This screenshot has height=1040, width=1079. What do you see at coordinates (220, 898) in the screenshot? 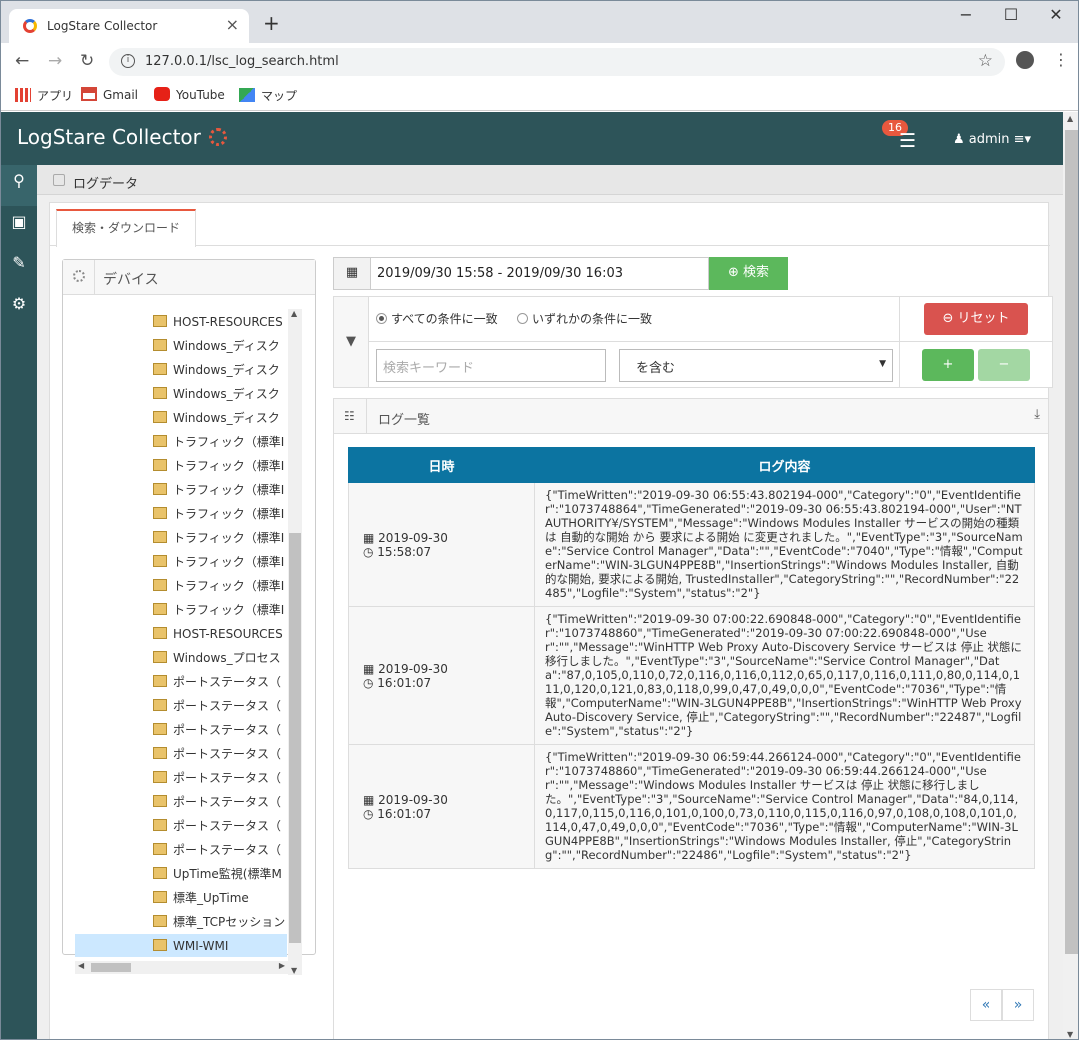
I see `device-tree-item: 標準_UpTime` at bounding box center [220, 898].